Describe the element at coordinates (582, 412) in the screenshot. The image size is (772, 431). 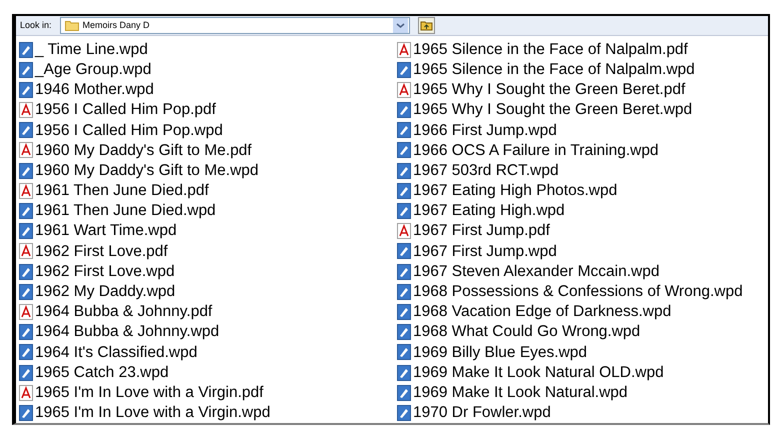
I see `file-item: 1970 Dr Fowler.wpd` at that location.